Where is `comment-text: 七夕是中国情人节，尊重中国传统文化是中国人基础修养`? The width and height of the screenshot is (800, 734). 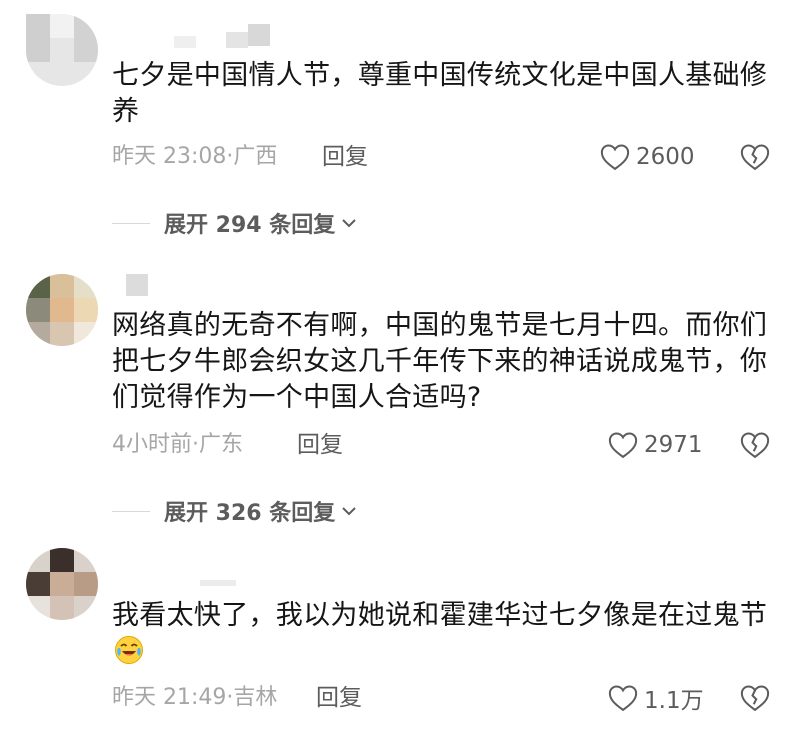 comment-text: 七夕是中国情人节，尊重中国传统文化是中国人基础修养 is located at coordinates (440, 93).